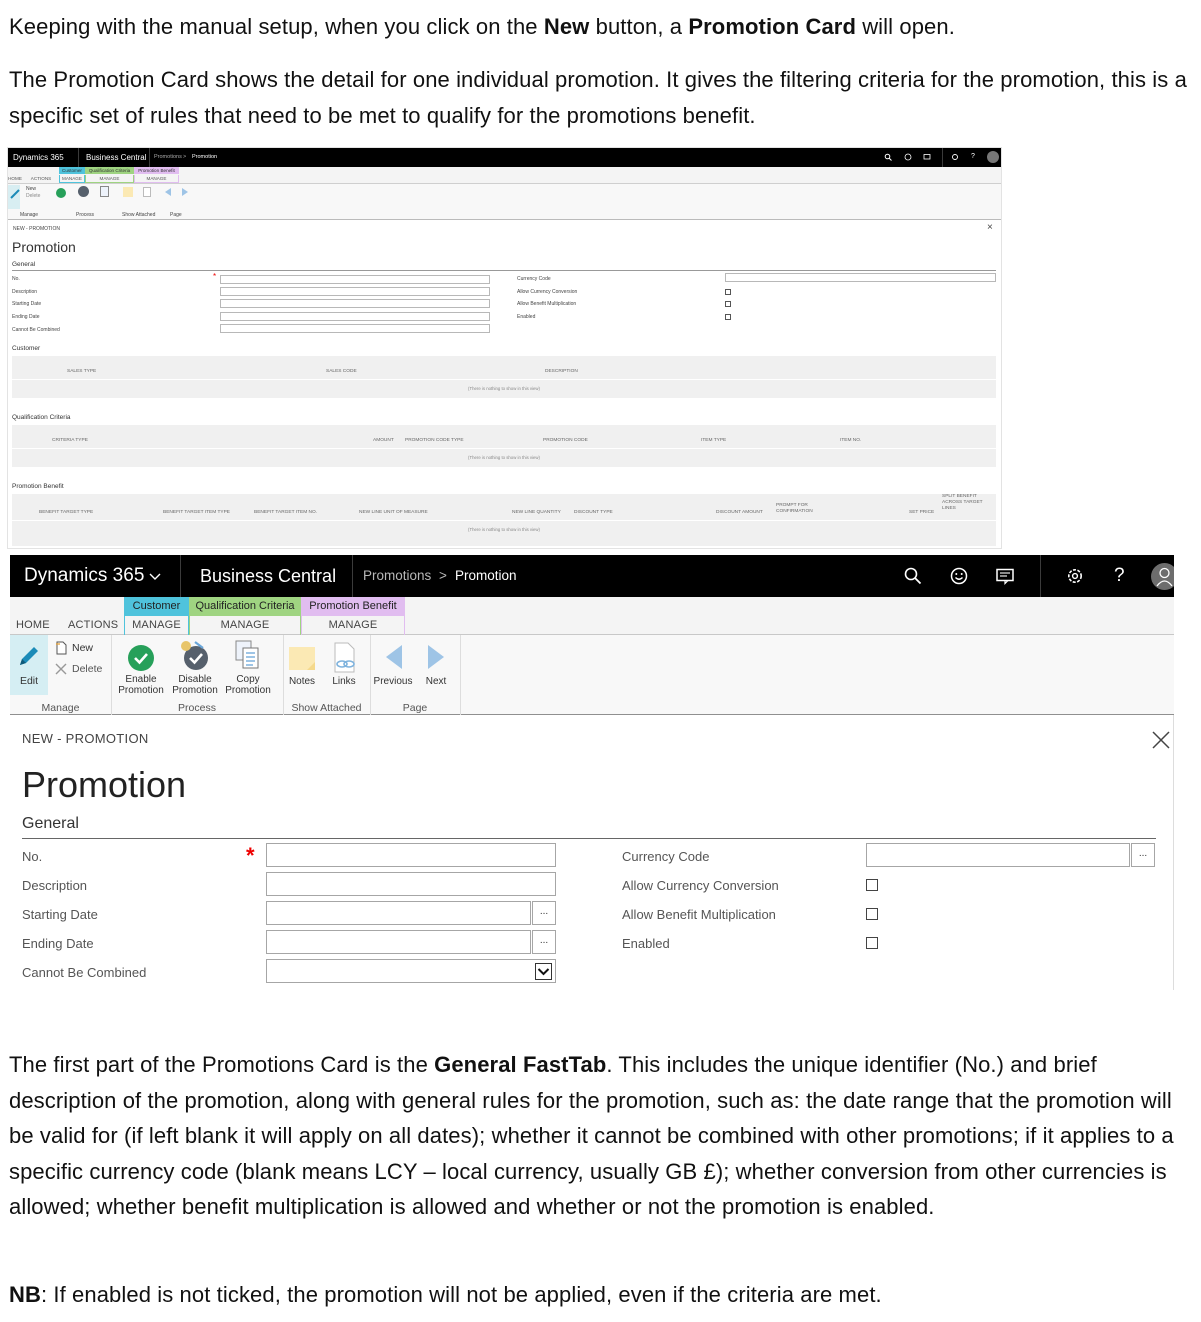 The height and width of the screenshot is (1322, 1201). What do you see at coordinates (29, 665) in the screenshot?
I see `edit-button: Edit` at bounding box center [29, 665].